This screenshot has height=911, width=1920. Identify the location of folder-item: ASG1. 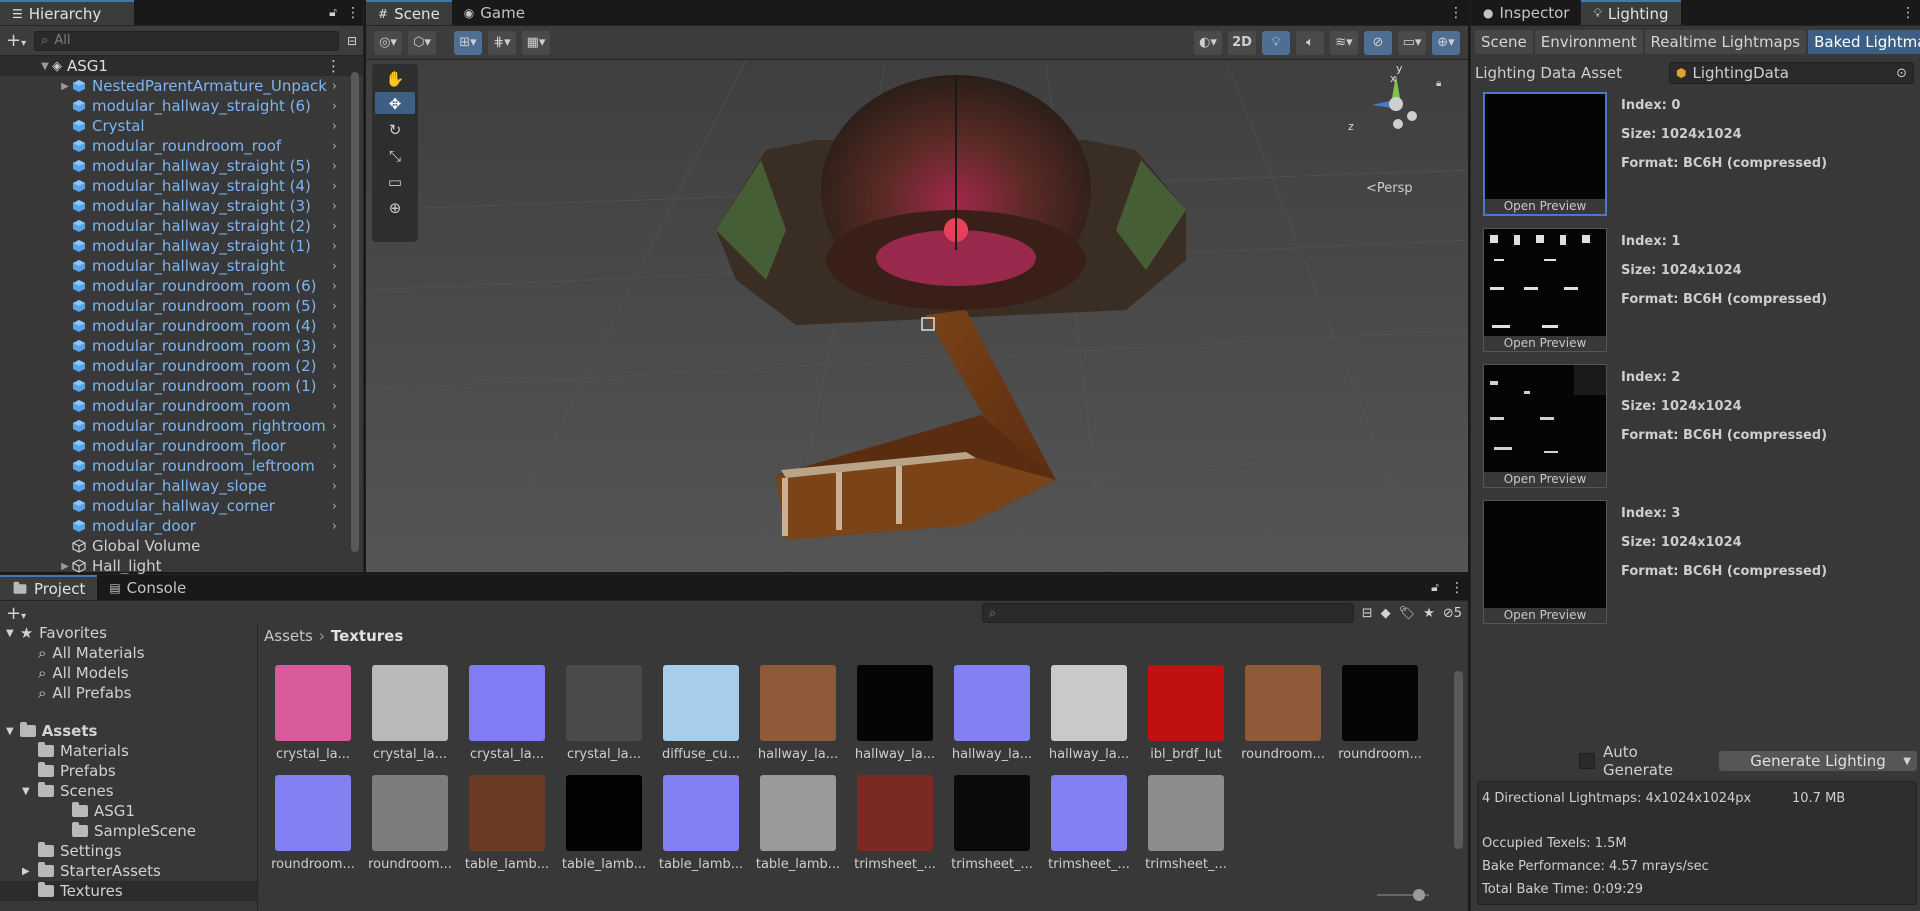
(128, 811).